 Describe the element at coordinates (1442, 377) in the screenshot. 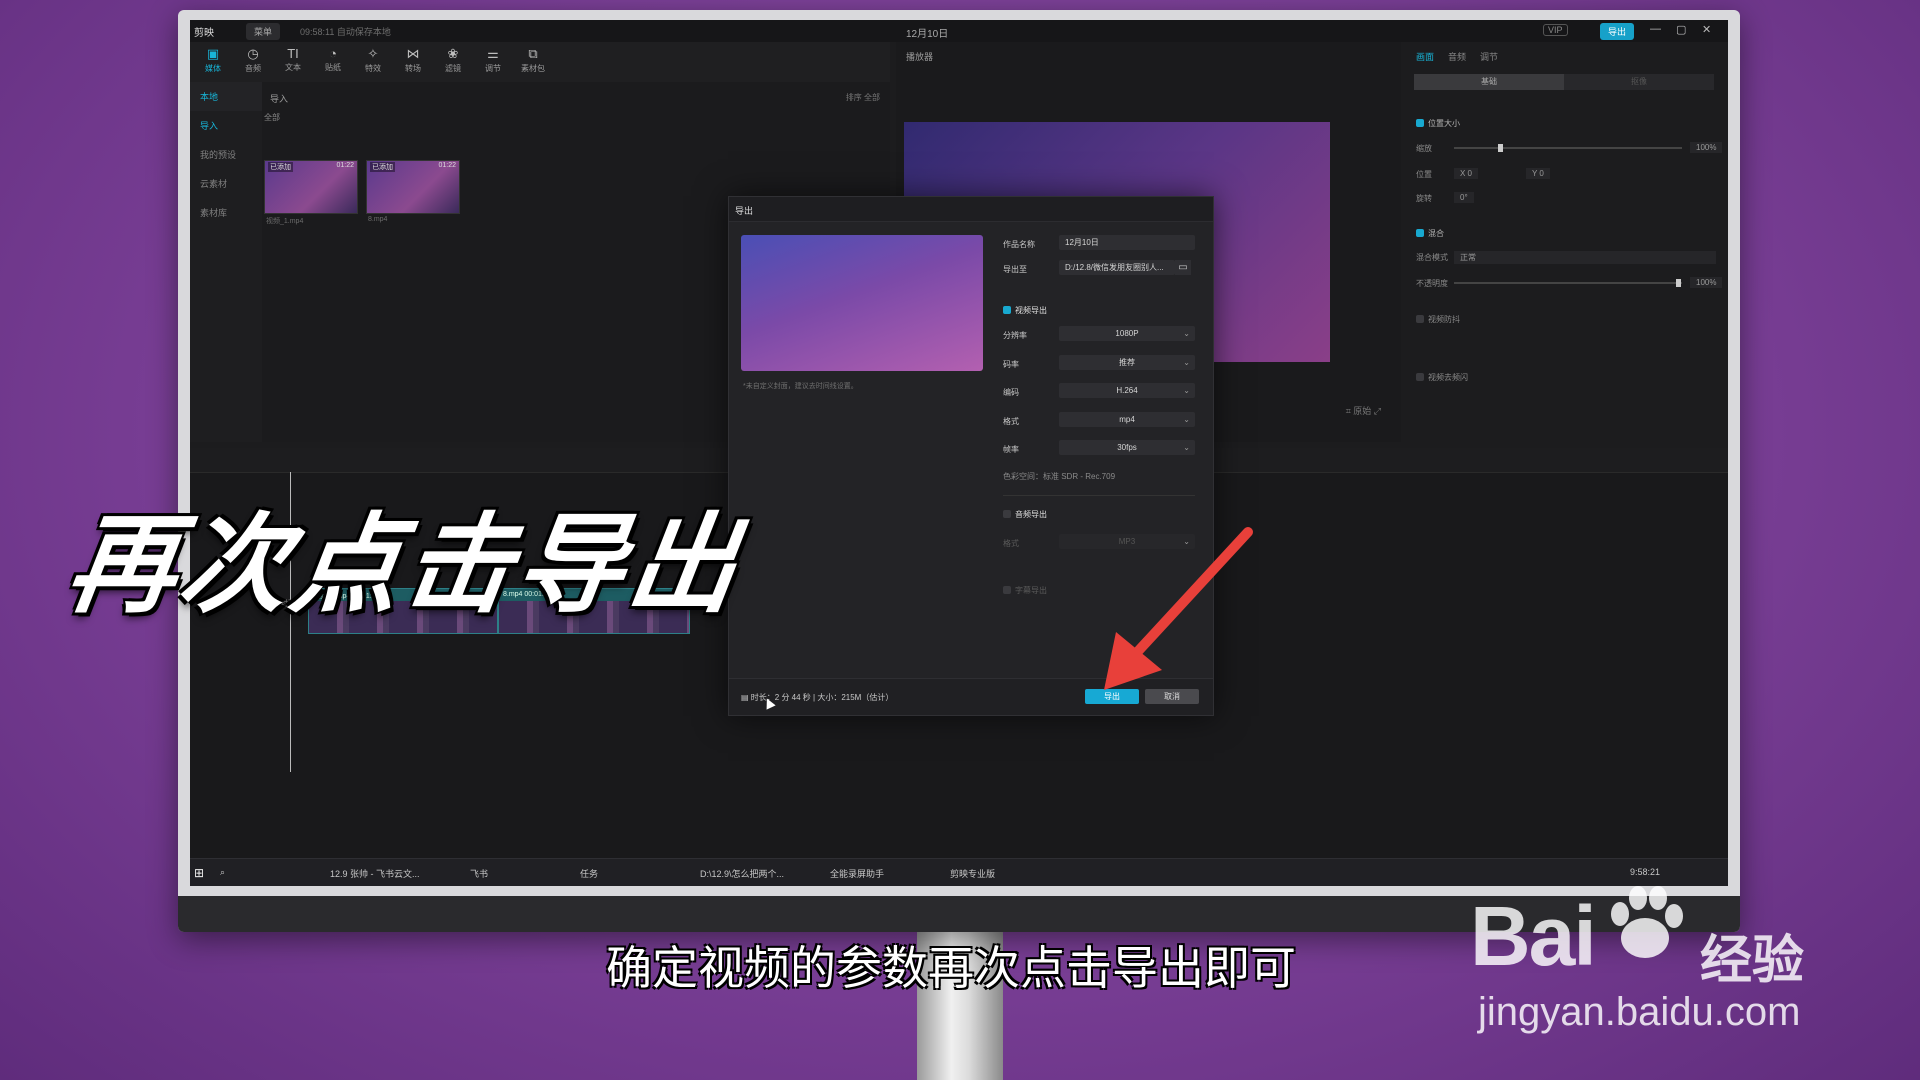

I see `denoise-toggle: 视频去频闪` at that location.